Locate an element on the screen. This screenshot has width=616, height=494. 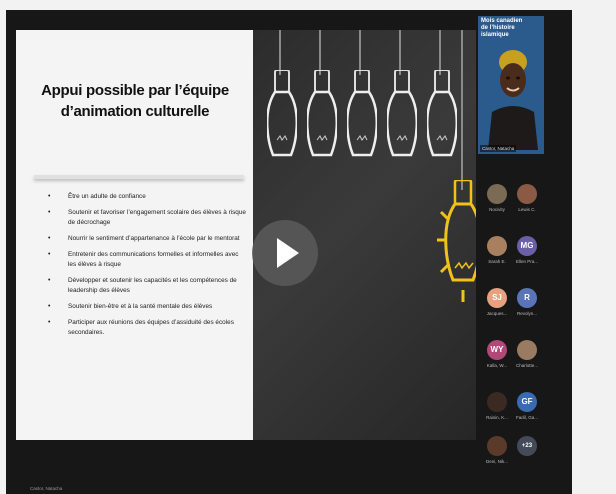
participant-name: Sarah E. is located at coordinates (497, 261).